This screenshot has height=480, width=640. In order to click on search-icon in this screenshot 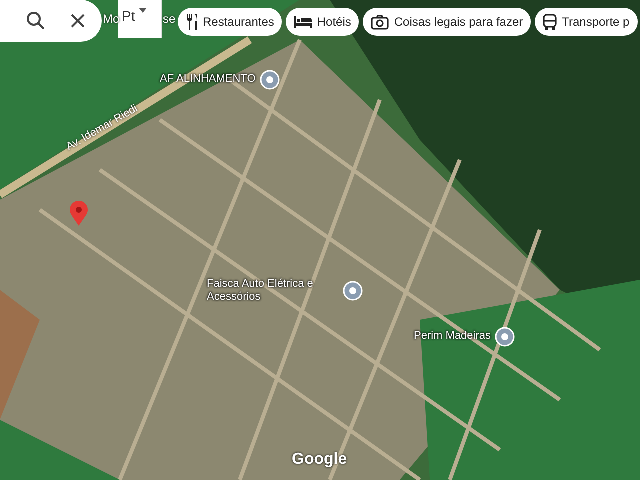, I will do `click(36, 21)`.